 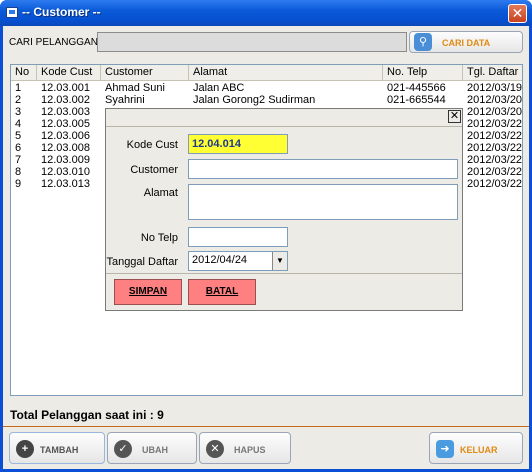 I want to click on table-cell: 12.03.006, so click(x=65, y=136).